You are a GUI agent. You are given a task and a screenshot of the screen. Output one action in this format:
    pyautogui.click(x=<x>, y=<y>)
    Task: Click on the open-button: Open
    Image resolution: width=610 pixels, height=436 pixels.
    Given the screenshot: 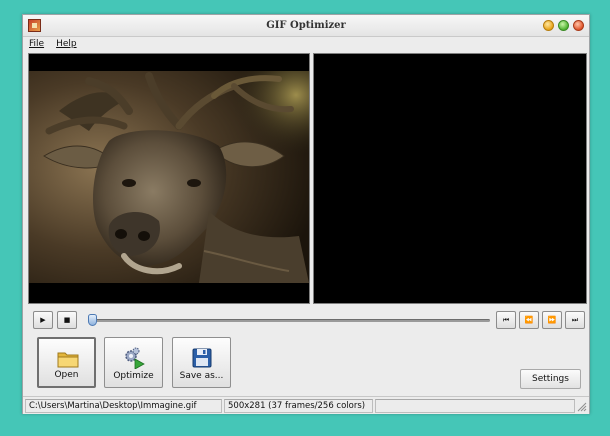 What is the action you would take?
    pyautogui.click(x=66, y=362)
    